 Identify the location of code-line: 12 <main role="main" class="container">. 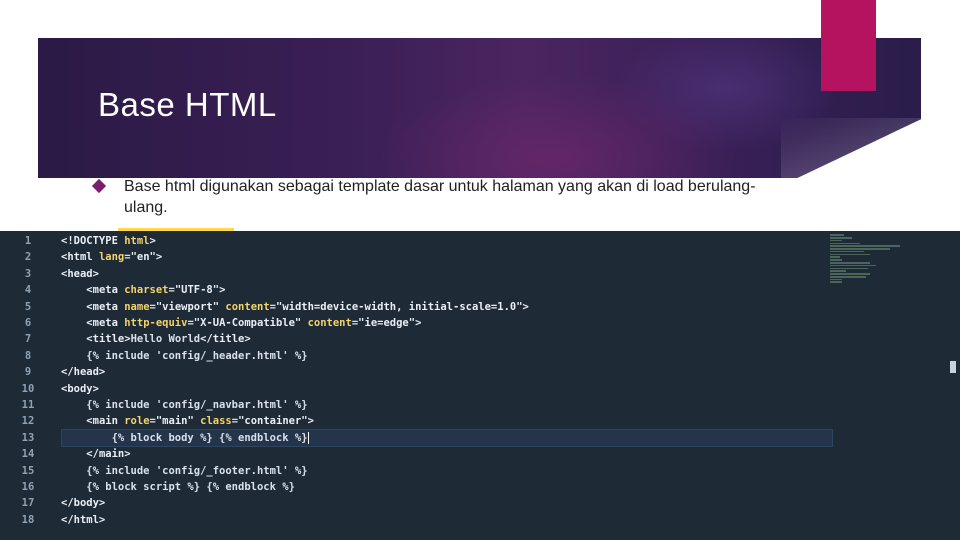
(415, 421).